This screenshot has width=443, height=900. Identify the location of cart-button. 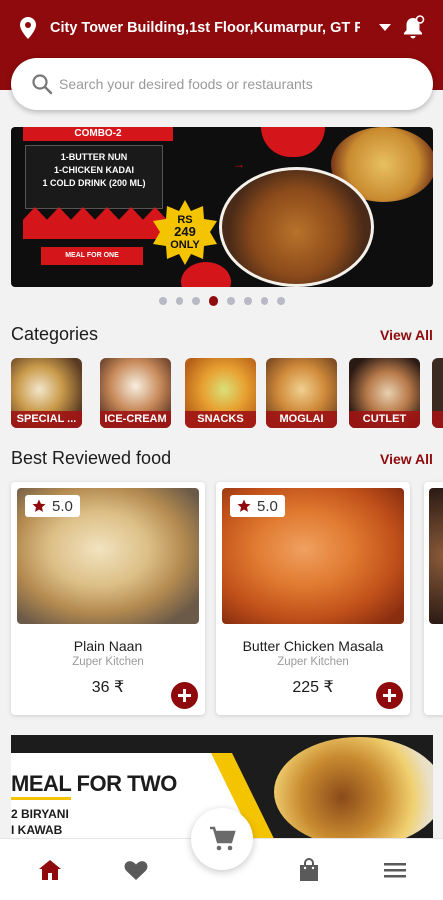
(222, 839).